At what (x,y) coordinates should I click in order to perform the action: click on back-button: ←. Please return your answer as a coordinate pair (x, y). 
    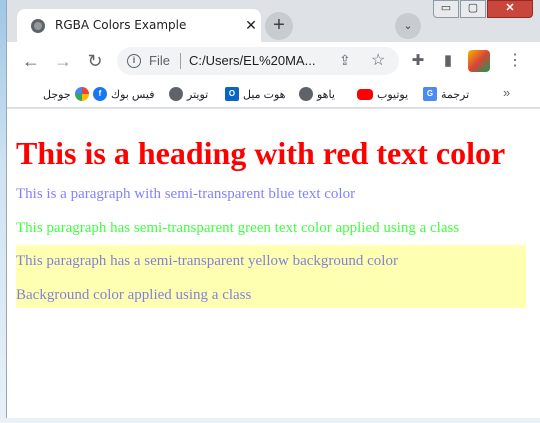
    Looking at the image, I should click on (31, 61).